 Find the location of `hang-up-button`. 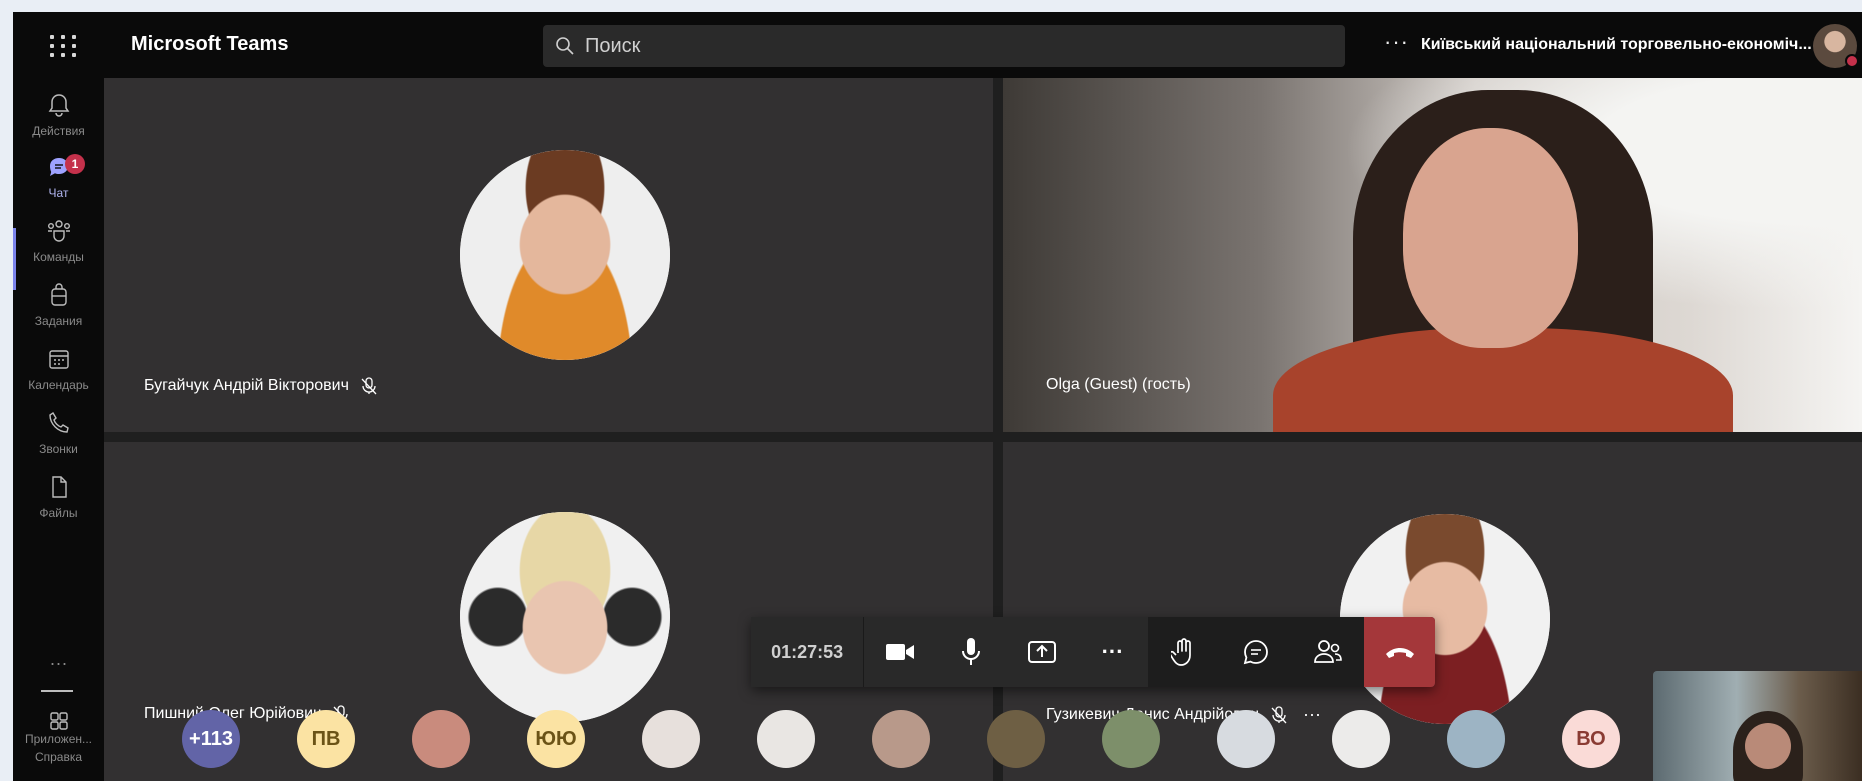

hang-up-button is located at coordinates (1399, 652).